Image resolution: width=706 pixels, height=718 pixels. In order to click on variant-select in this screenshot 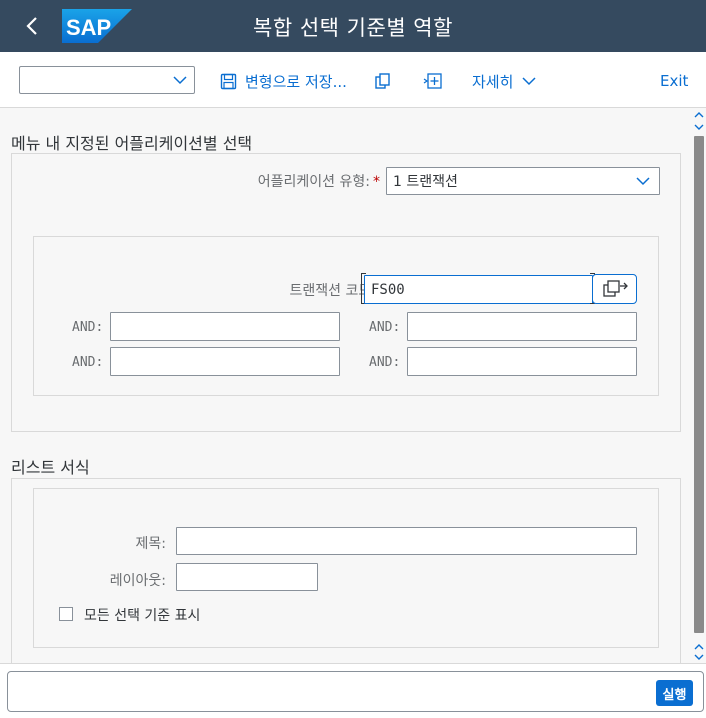, I will do `click(107, 80)`.